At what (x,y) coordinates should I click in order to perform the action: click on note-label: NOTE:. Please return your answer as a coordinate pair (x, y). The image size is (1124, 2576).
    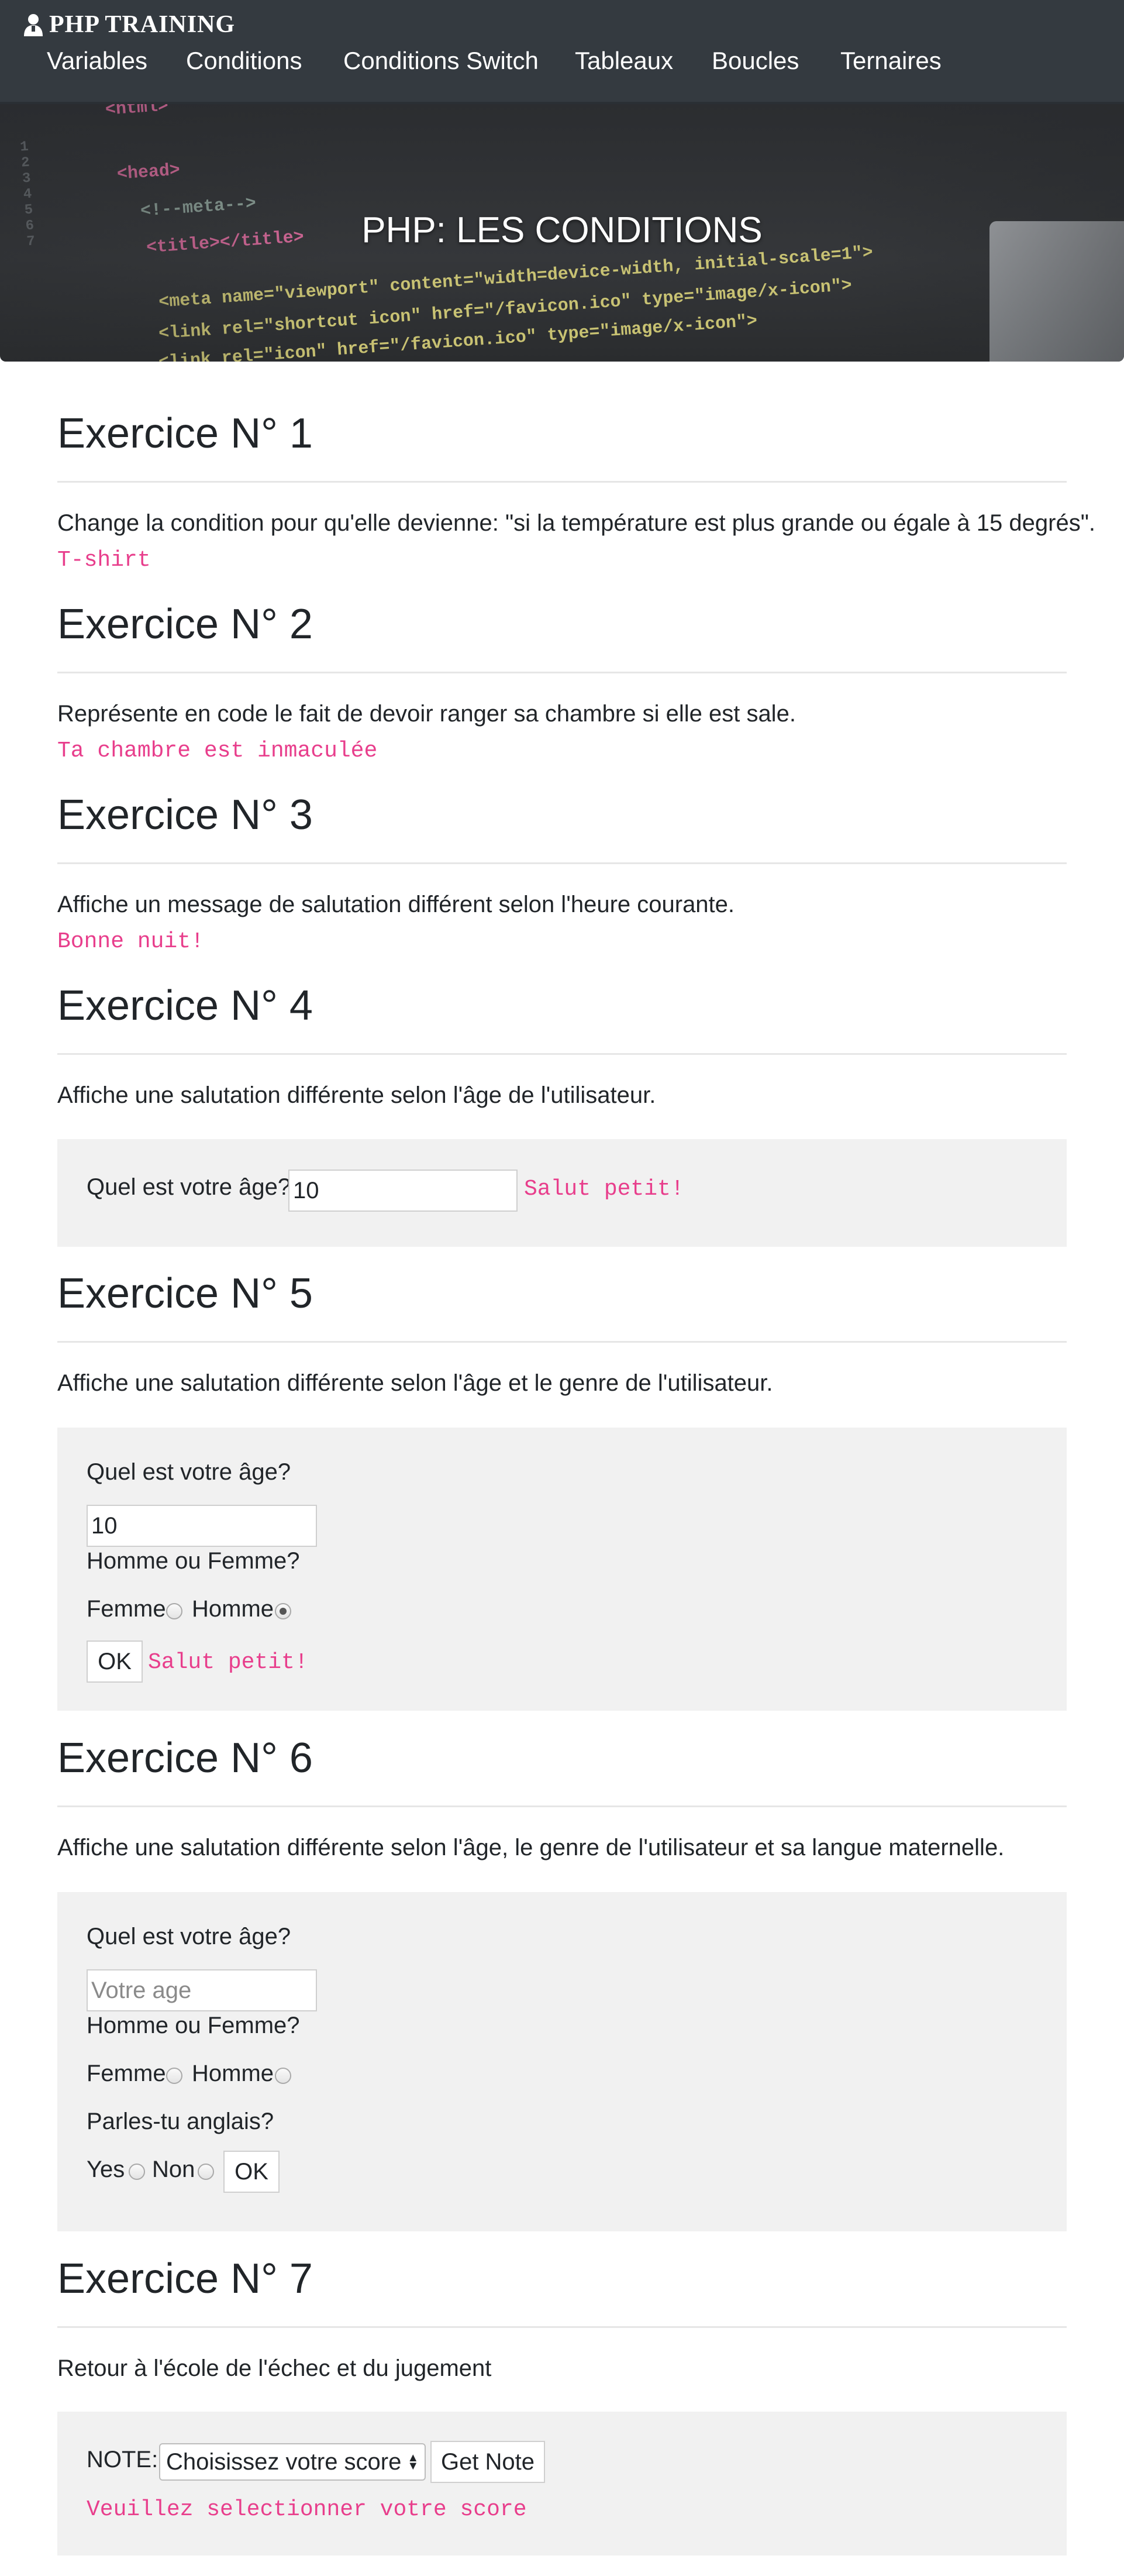
    Looking at the image, I should click on (122, 2459).